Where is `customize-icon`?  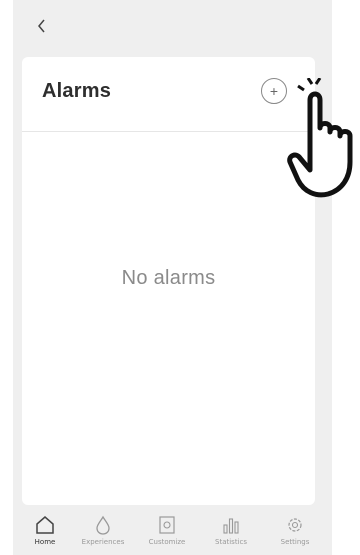 customize-icon is located at coordinates (167, 525).